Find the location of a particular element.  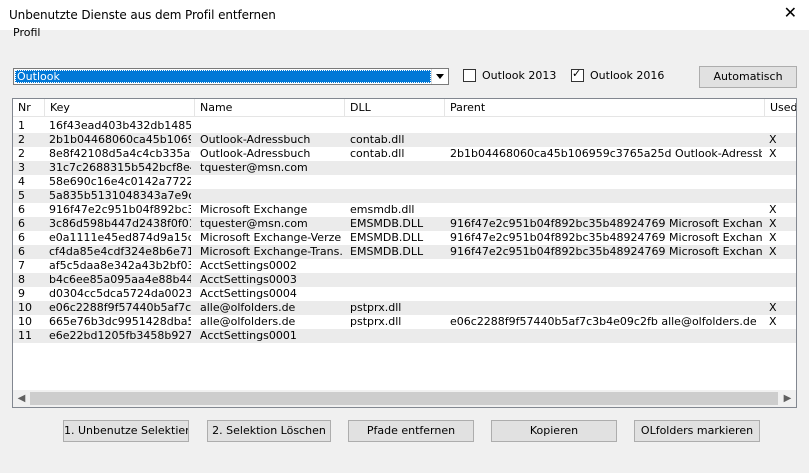

cell-nr: 4 is located at coordinates (21, 181).